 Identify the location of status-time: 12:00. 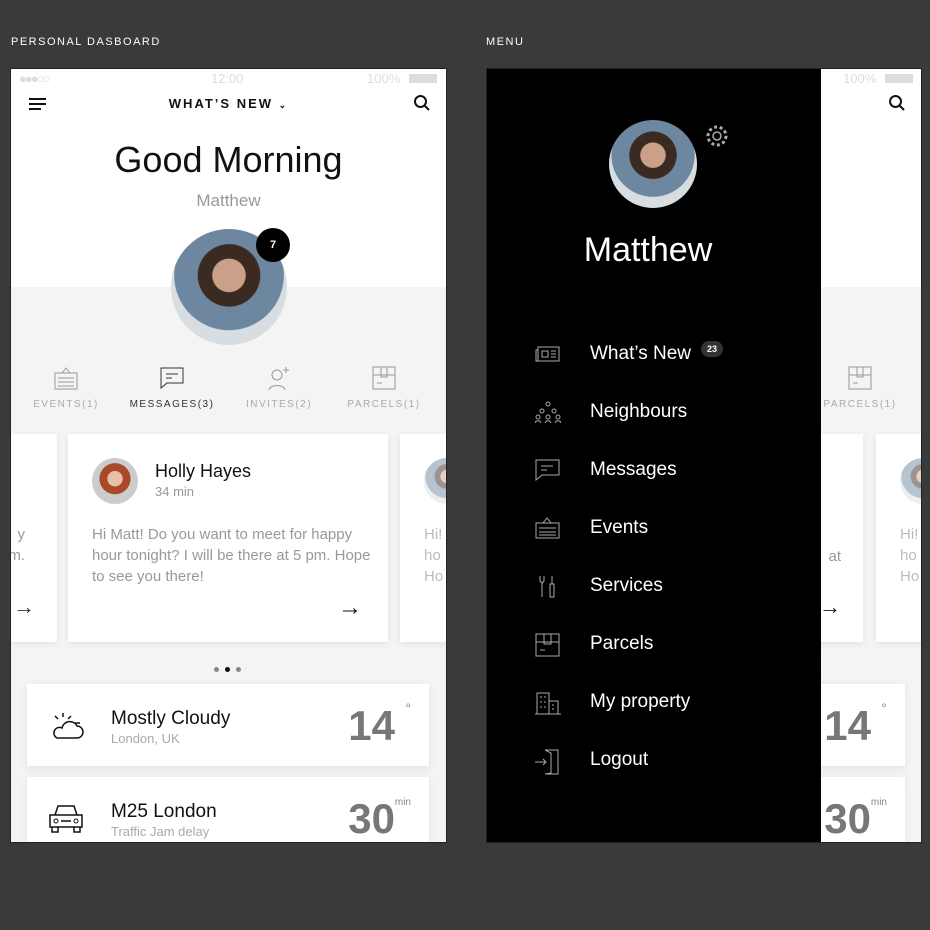
(227, 78).